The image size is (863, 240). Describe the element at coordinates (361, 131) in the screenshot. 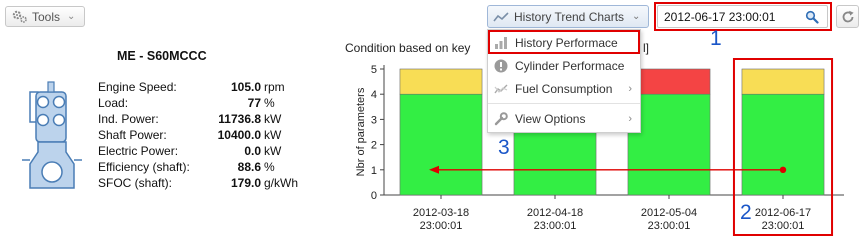

I see `y-axis-label: Nbr of parameters` at that location.